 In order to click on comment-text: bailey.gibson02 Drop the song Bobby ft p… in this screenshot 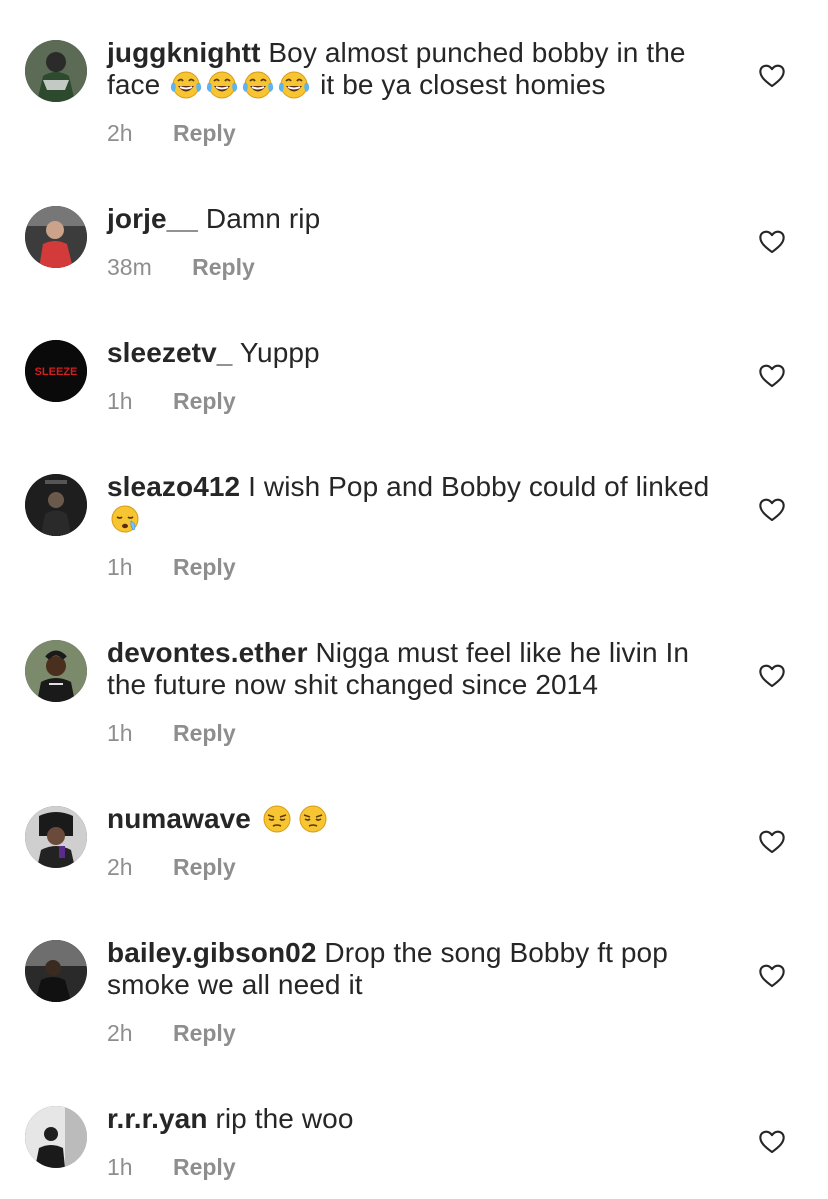, I will do `click(412, 969)`.